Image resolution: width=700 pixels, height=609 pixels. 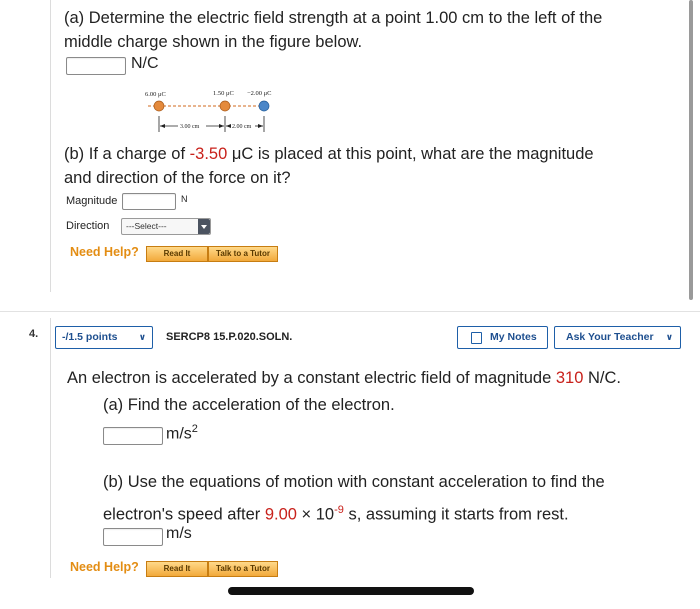 What do you see at coordinates (259, 93) in the screenshot?
I see `charge3-label: −2.00 μC` at bounding box center [259, 93].